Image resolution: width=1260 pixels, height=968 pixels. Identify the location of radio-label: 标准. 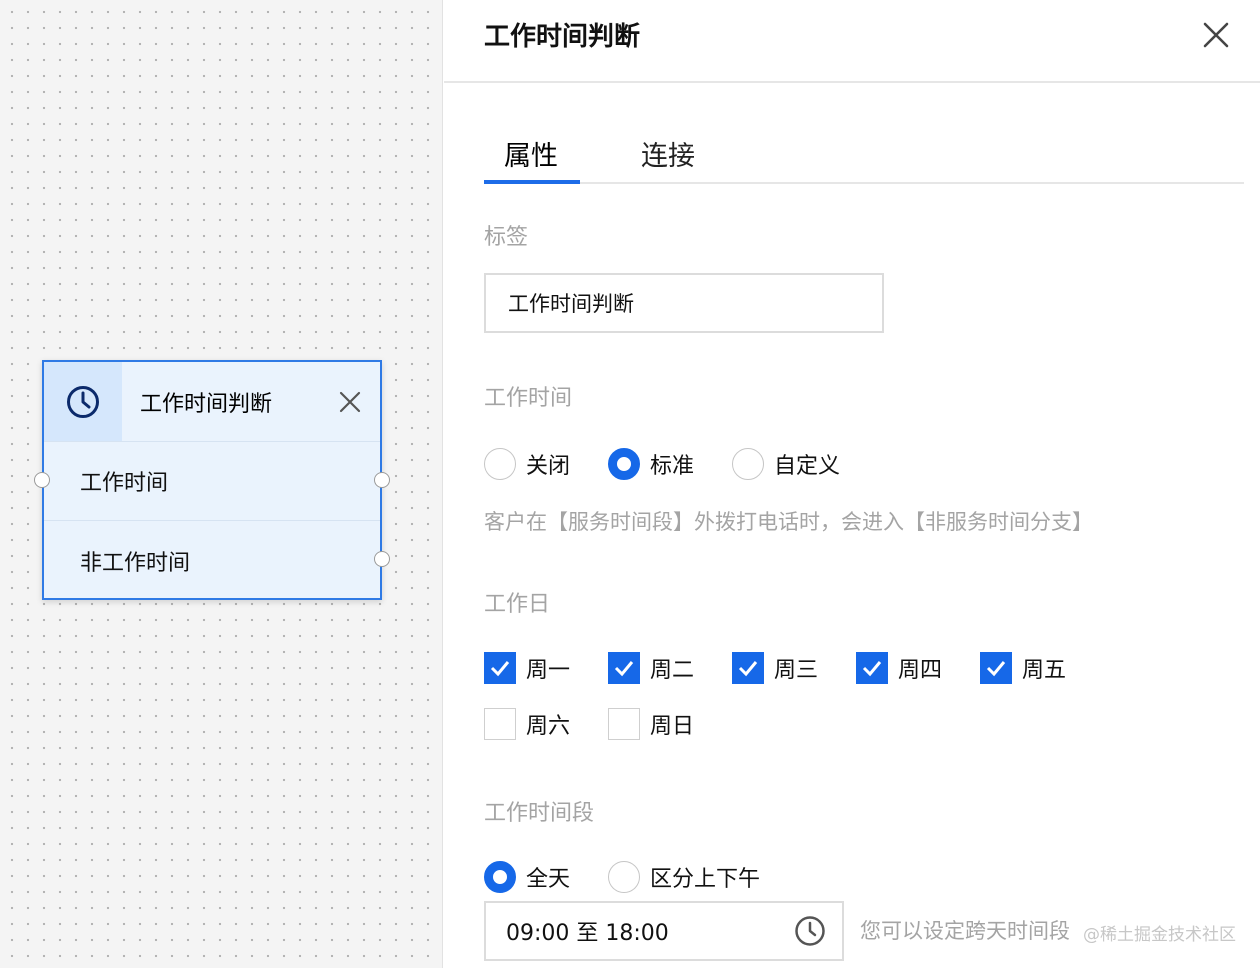
(672, 466).